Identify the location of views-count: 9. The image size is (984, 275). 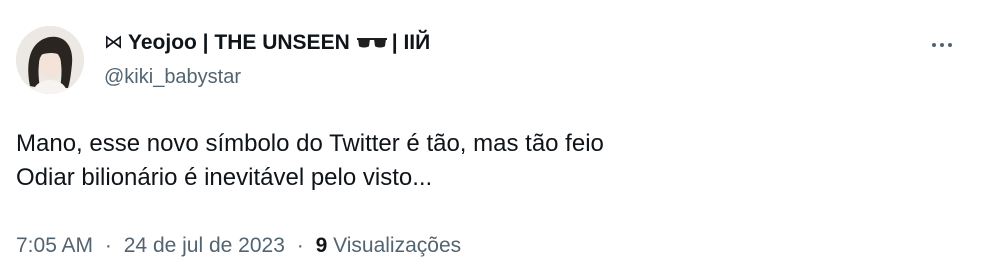
(321, 245).